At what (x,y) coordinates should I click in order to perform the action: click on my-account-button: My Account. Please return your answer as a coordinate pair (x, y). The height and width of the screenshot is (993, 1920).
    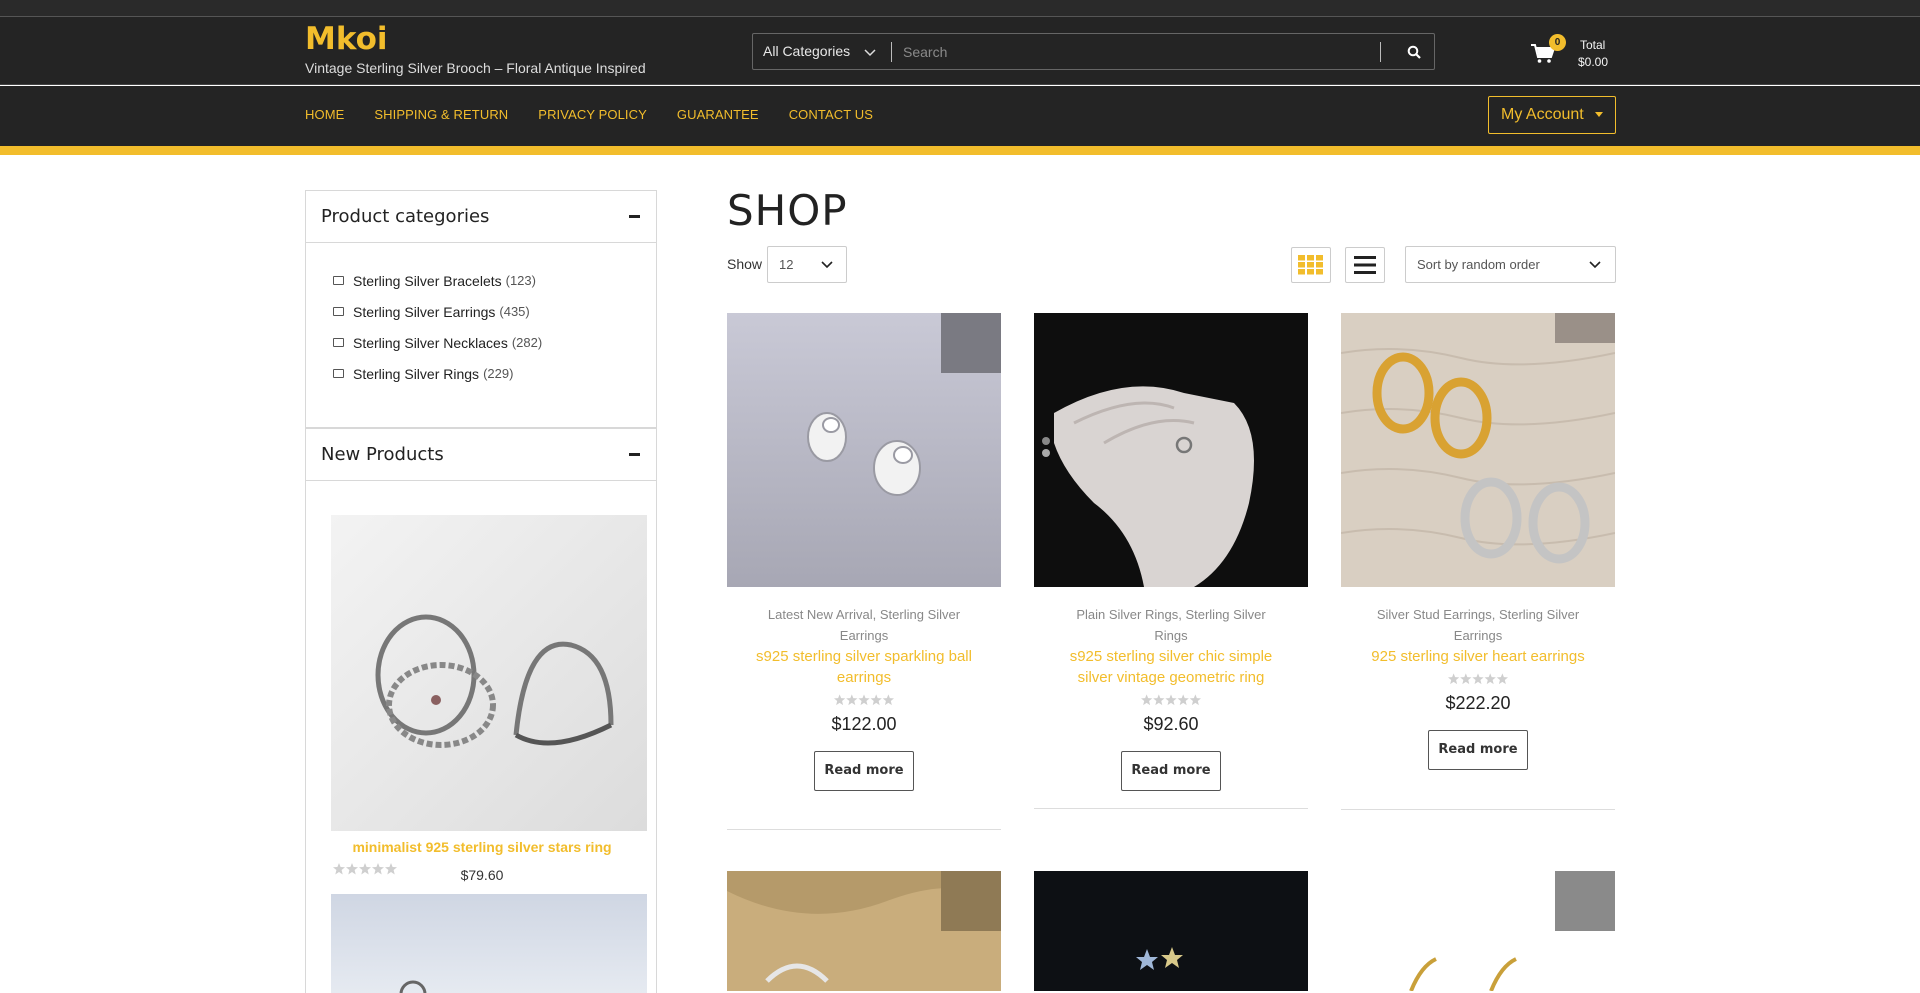
    Looking at the image, I should click on (1552, 115).